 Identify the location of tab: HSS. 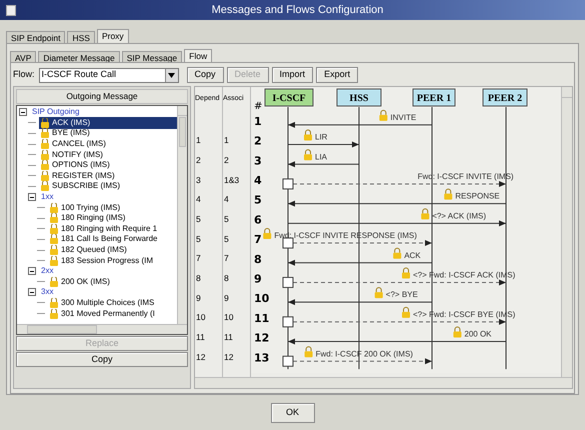
(81, 37).